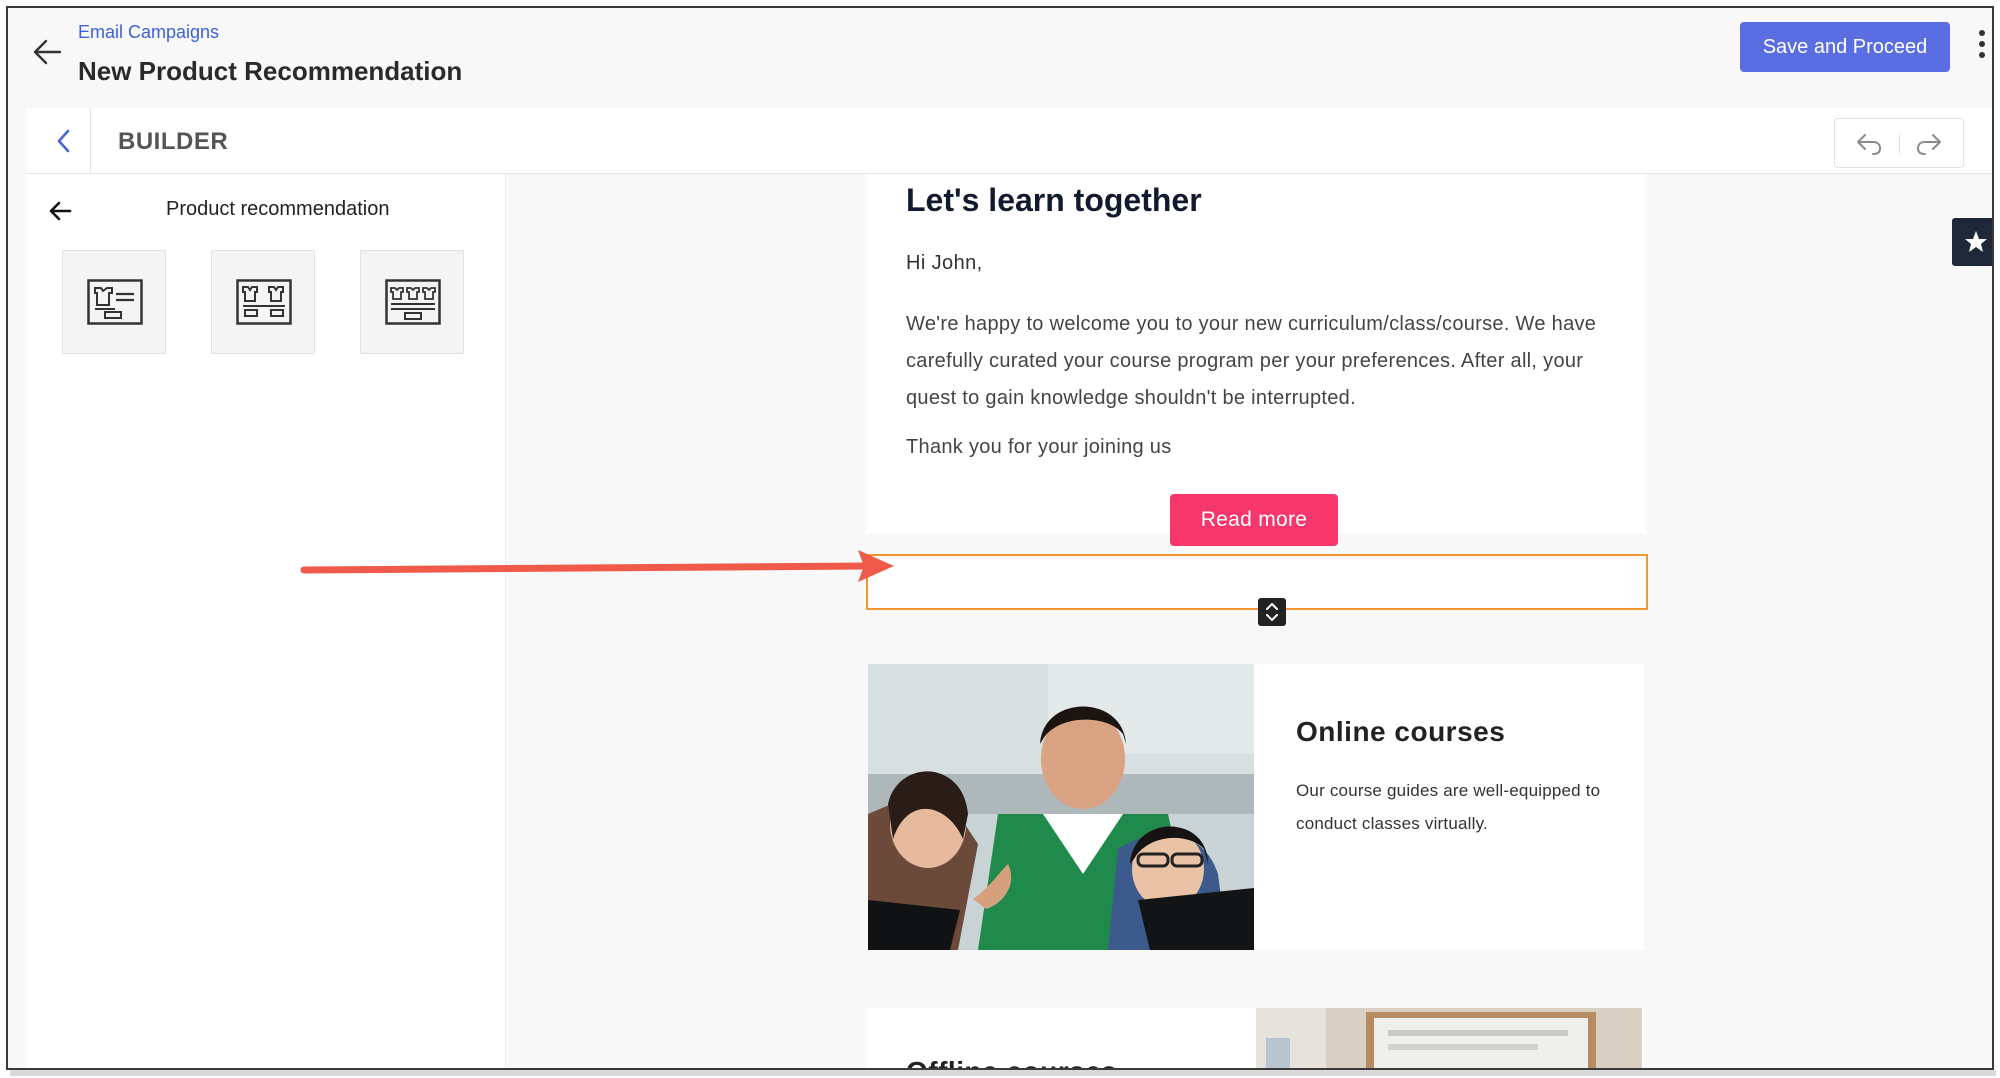 The width and height of the screenshot is (2000, 1078). What do you see at coordinates (1003, 1073) in the screenshot?
I see `window-shadow` at bounding box center [1003, 1073].